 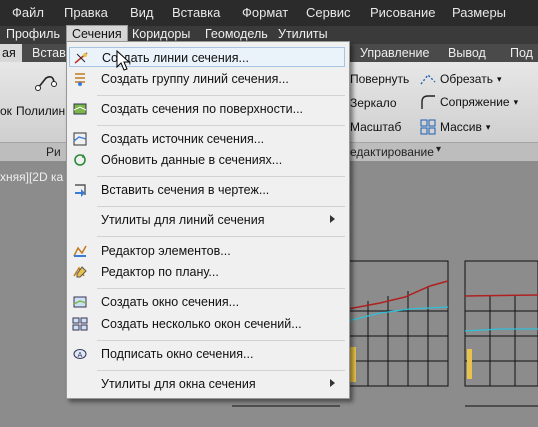 I want to click on array-icon, so click(x=428, y=127).